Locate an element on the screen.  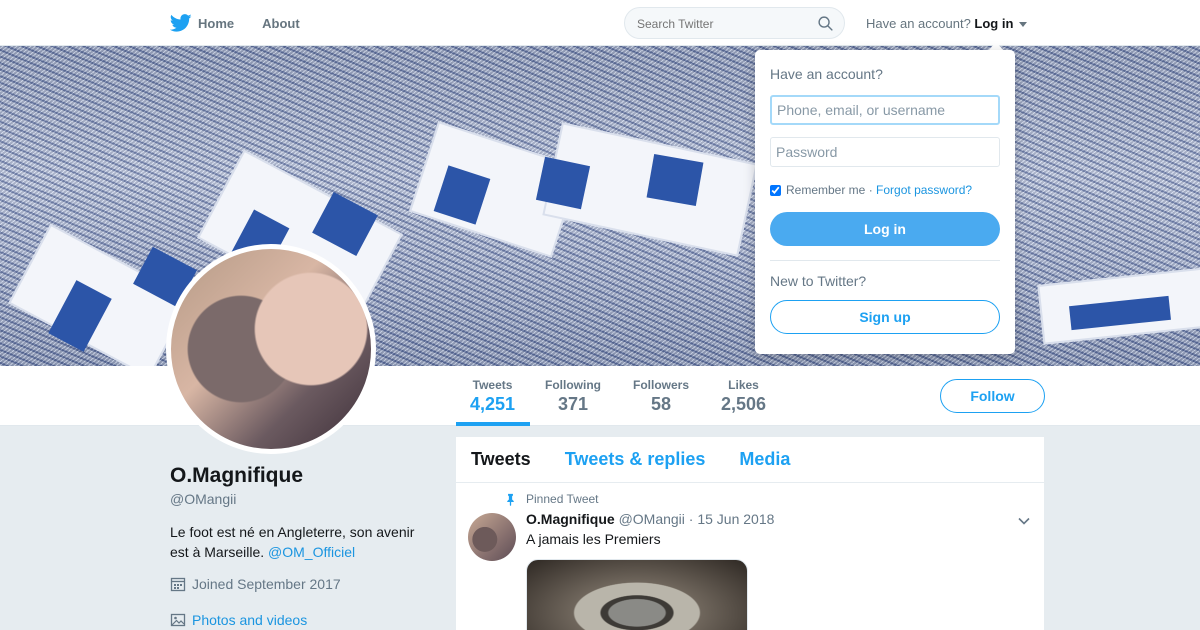
twitter-bird-icon is located at coordinates (181, 23).